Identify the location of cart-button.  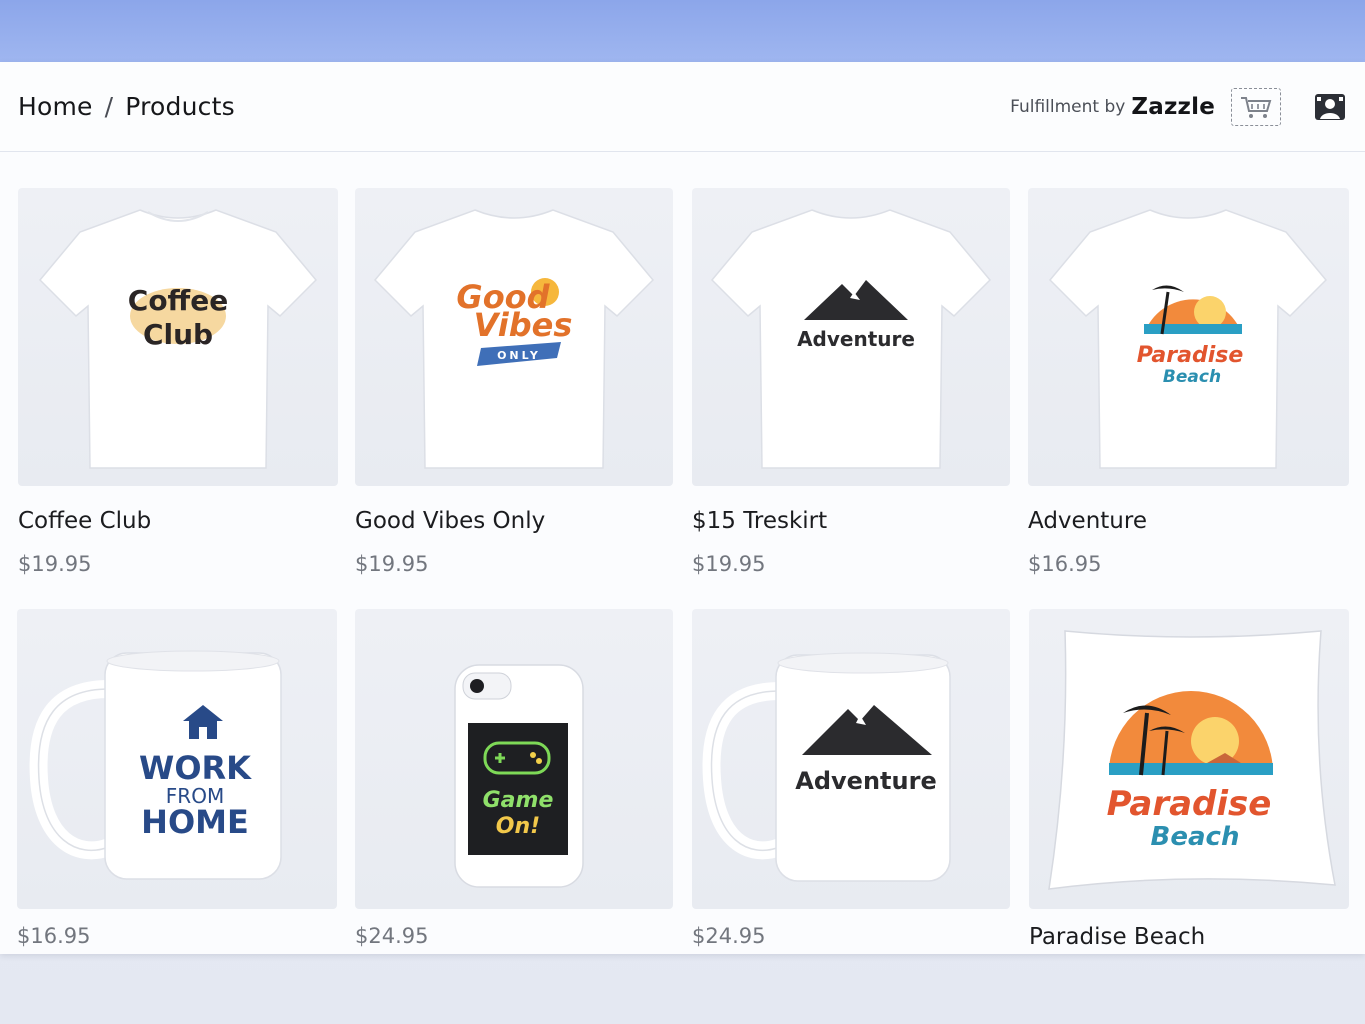
(1256, 106).